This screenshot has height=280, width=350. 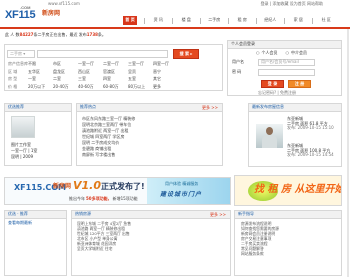 What do you see at coordinates (40, 64) in the screenshot?
I see `filter-option: 不限` at bounding box center [40, 64].